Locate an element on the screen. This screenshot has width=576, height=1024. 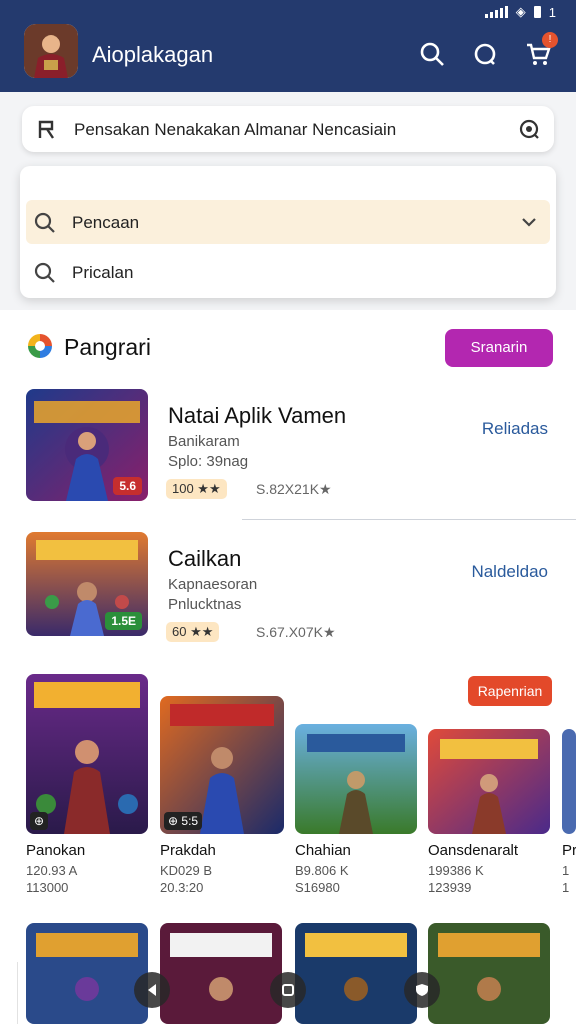
card-title: Oansdenaralt is located at coordinates (473, 850).